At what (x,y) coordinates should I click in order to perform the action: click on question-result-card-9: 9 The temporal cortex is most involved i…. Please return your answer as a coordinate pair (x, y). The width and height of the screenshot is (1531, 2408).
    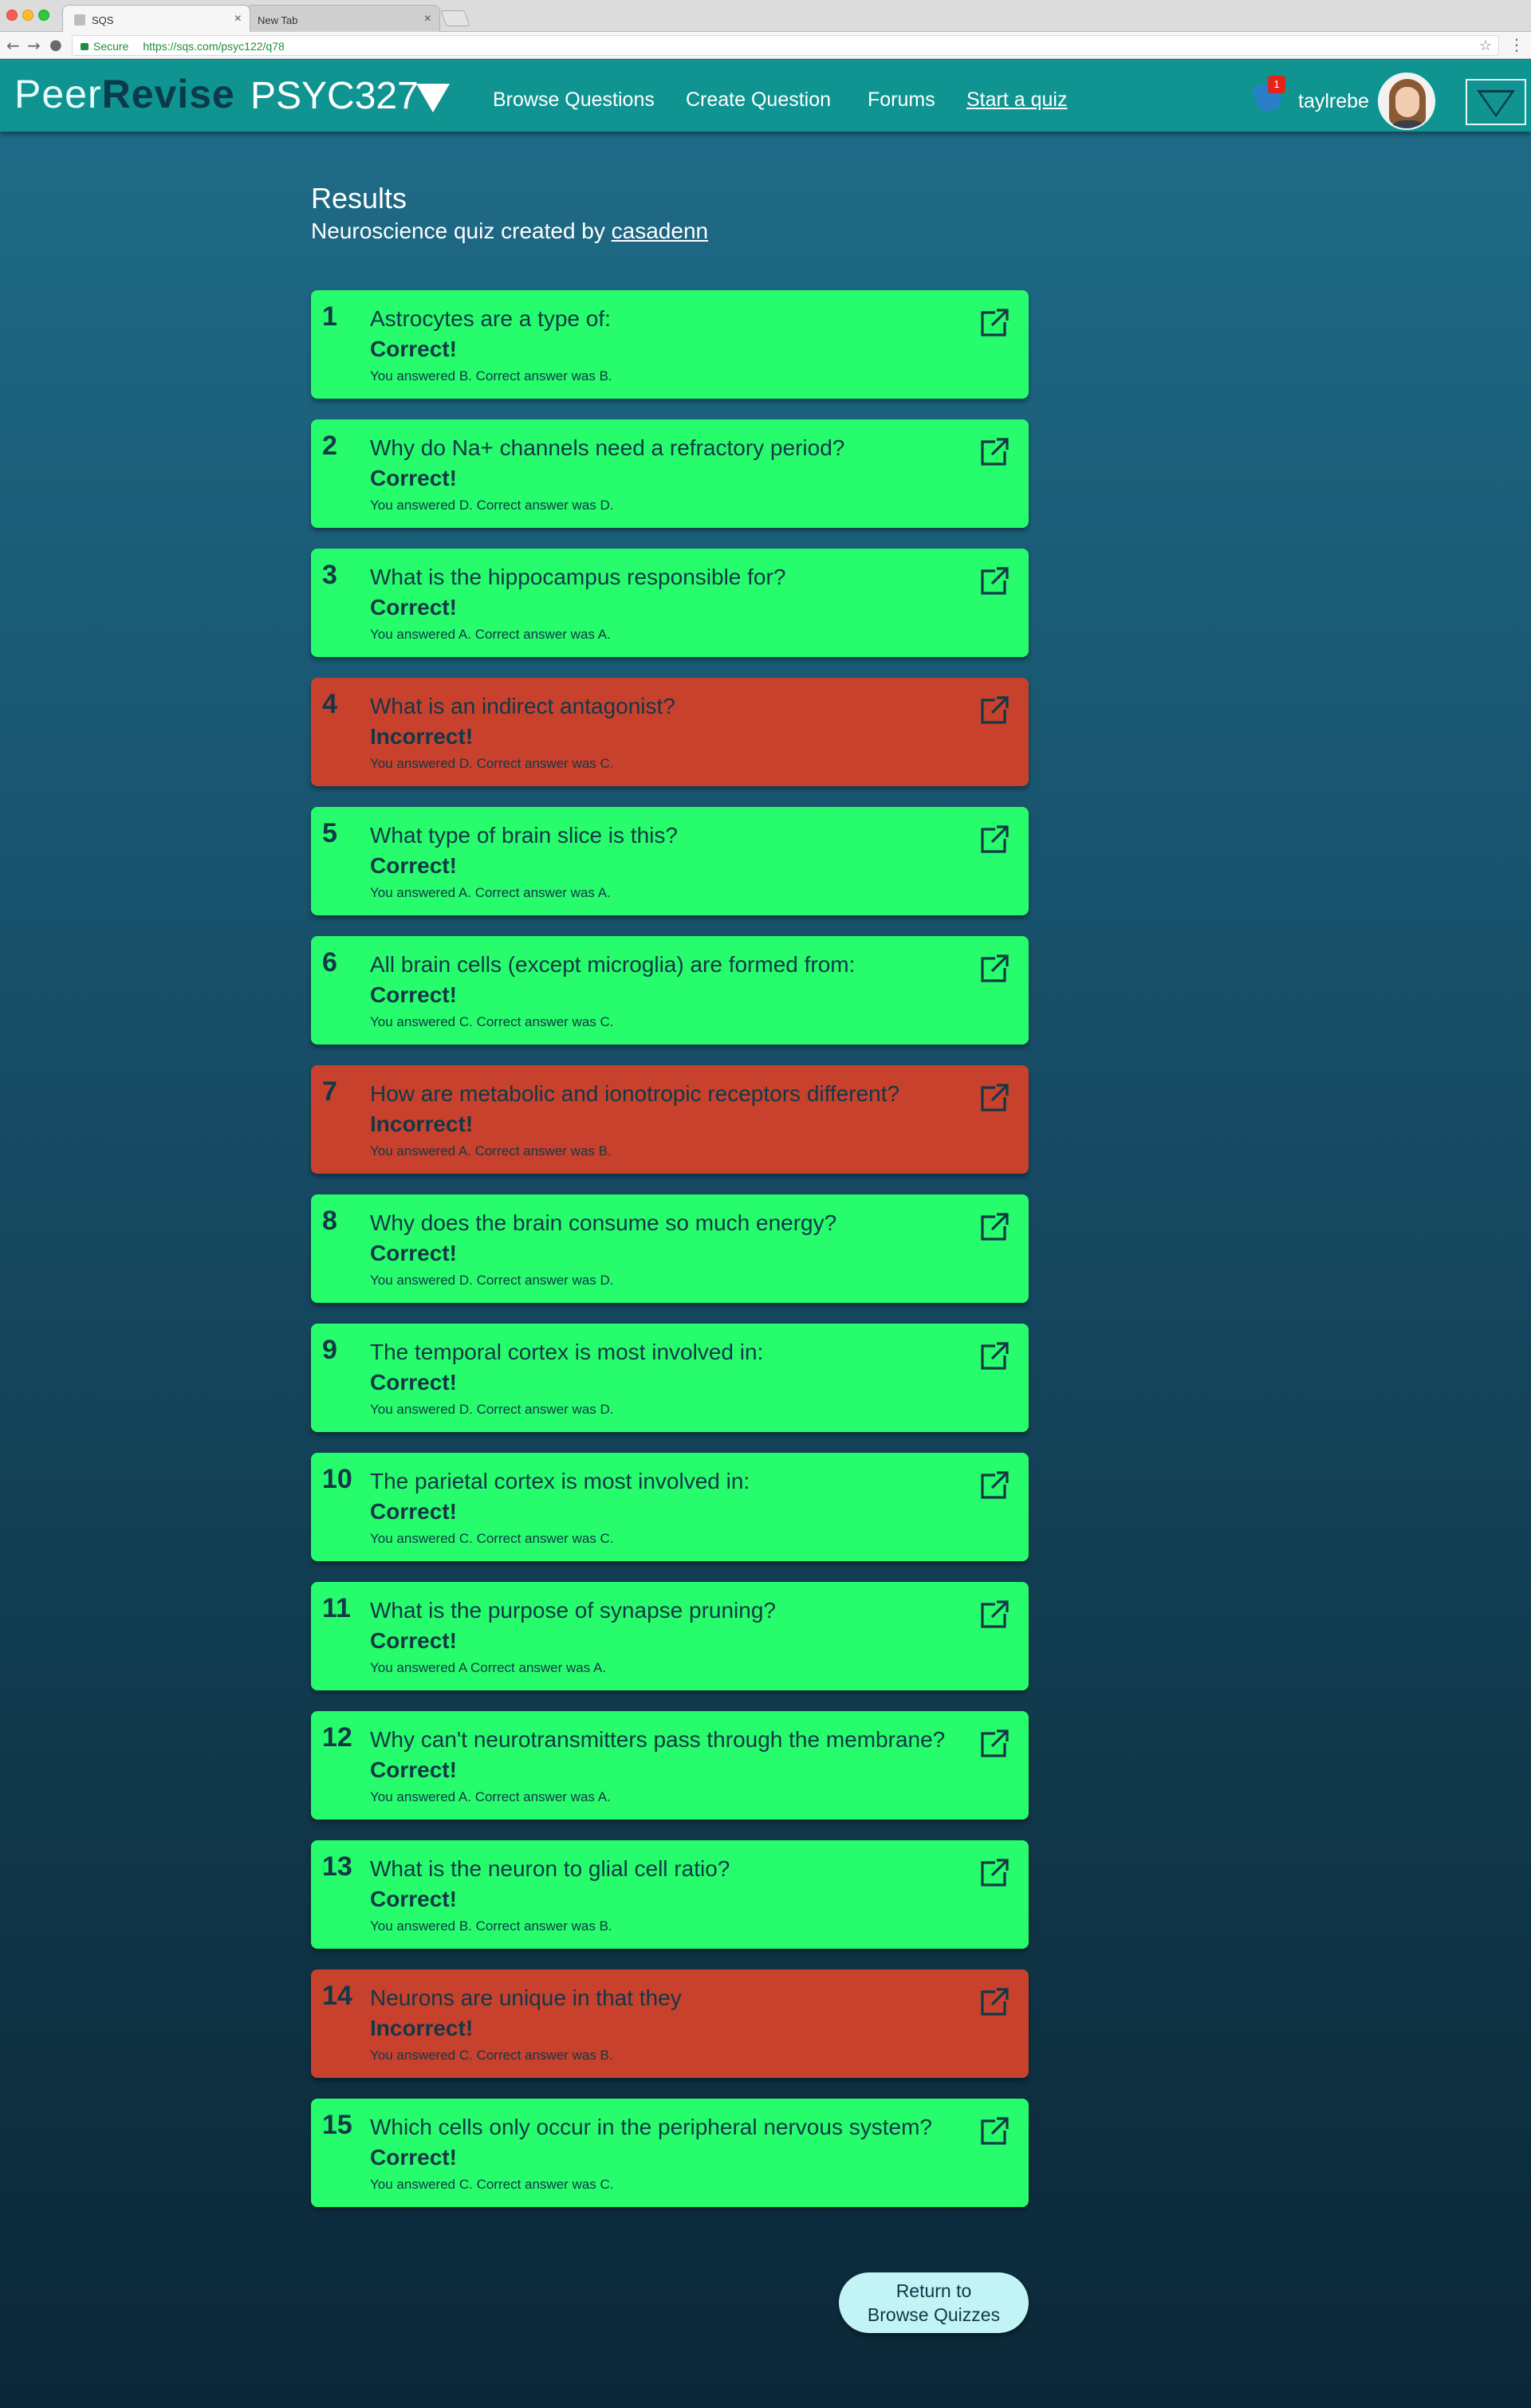
    Looking at the image, I should click on (670, 1378).